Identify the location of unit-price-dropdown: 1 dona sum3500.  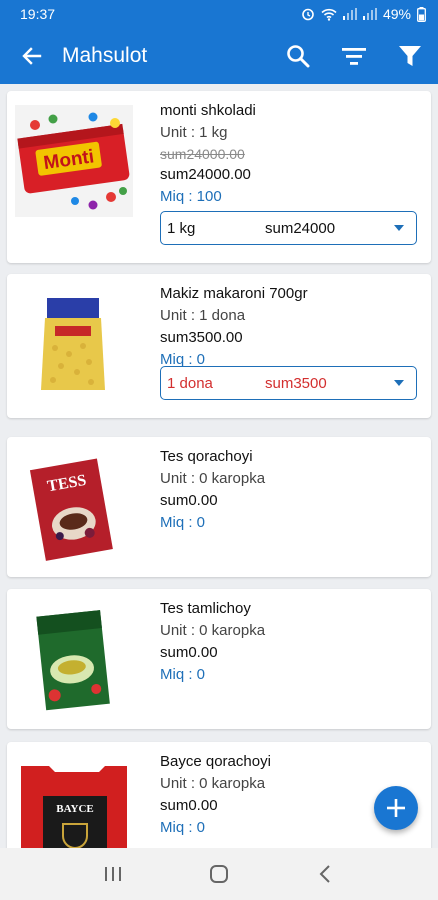
(288, 383).